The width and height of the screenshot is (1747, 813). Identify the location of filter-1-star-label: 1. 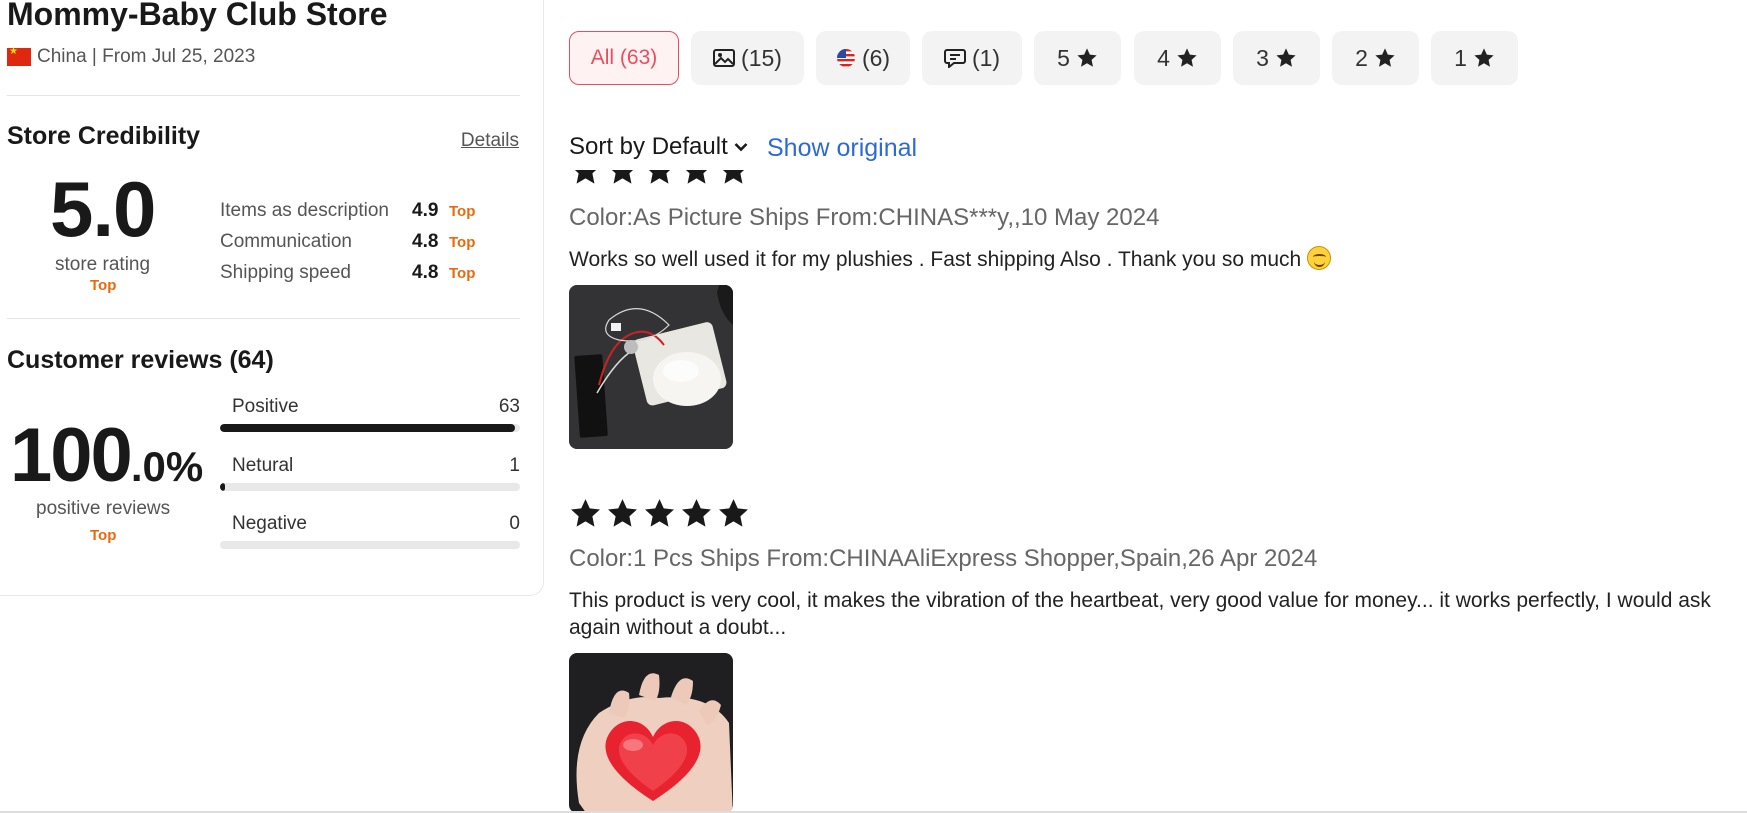
(1460, 57).